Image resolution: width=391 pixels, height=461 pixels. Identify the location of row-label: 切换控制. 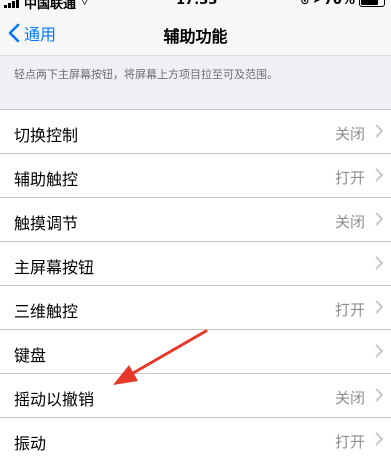
(46, 135).